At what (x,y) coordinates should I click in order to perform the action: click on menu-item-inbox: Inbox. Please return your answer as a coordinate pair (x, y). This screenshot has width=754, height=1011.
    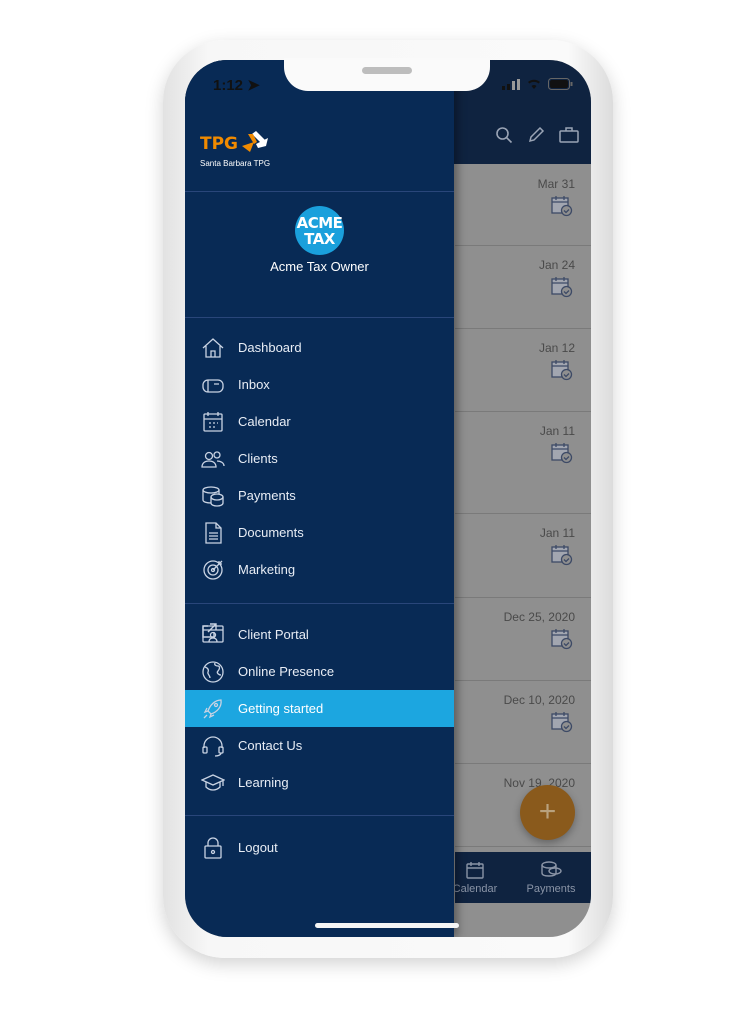
    Looking at the image, I should click on (319, 384).